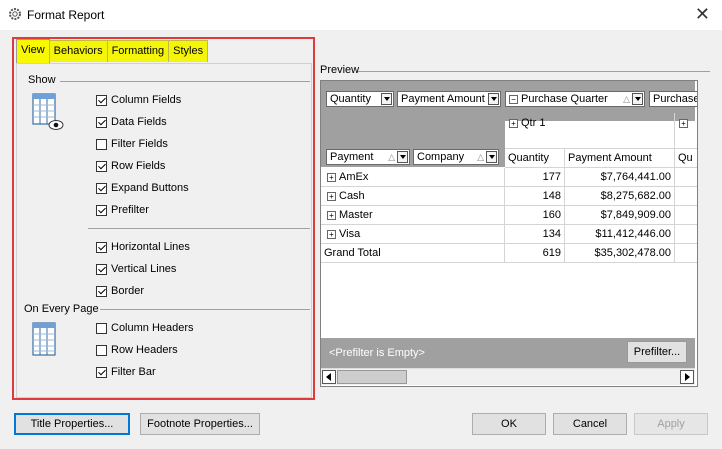  I want to click on apply-button: Apply, so click(671, 424).